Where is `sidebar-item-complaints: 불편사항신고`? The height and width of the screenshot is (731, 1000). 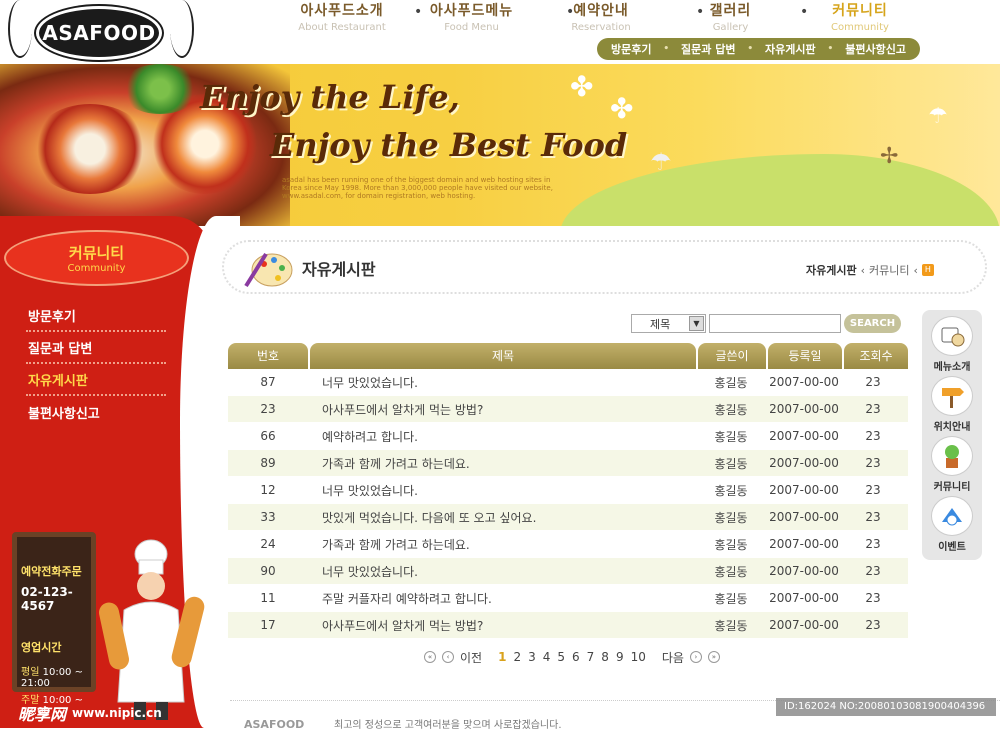
sidebar-item-complaints: 불편사항신고 is located at coordinates (96, 412).